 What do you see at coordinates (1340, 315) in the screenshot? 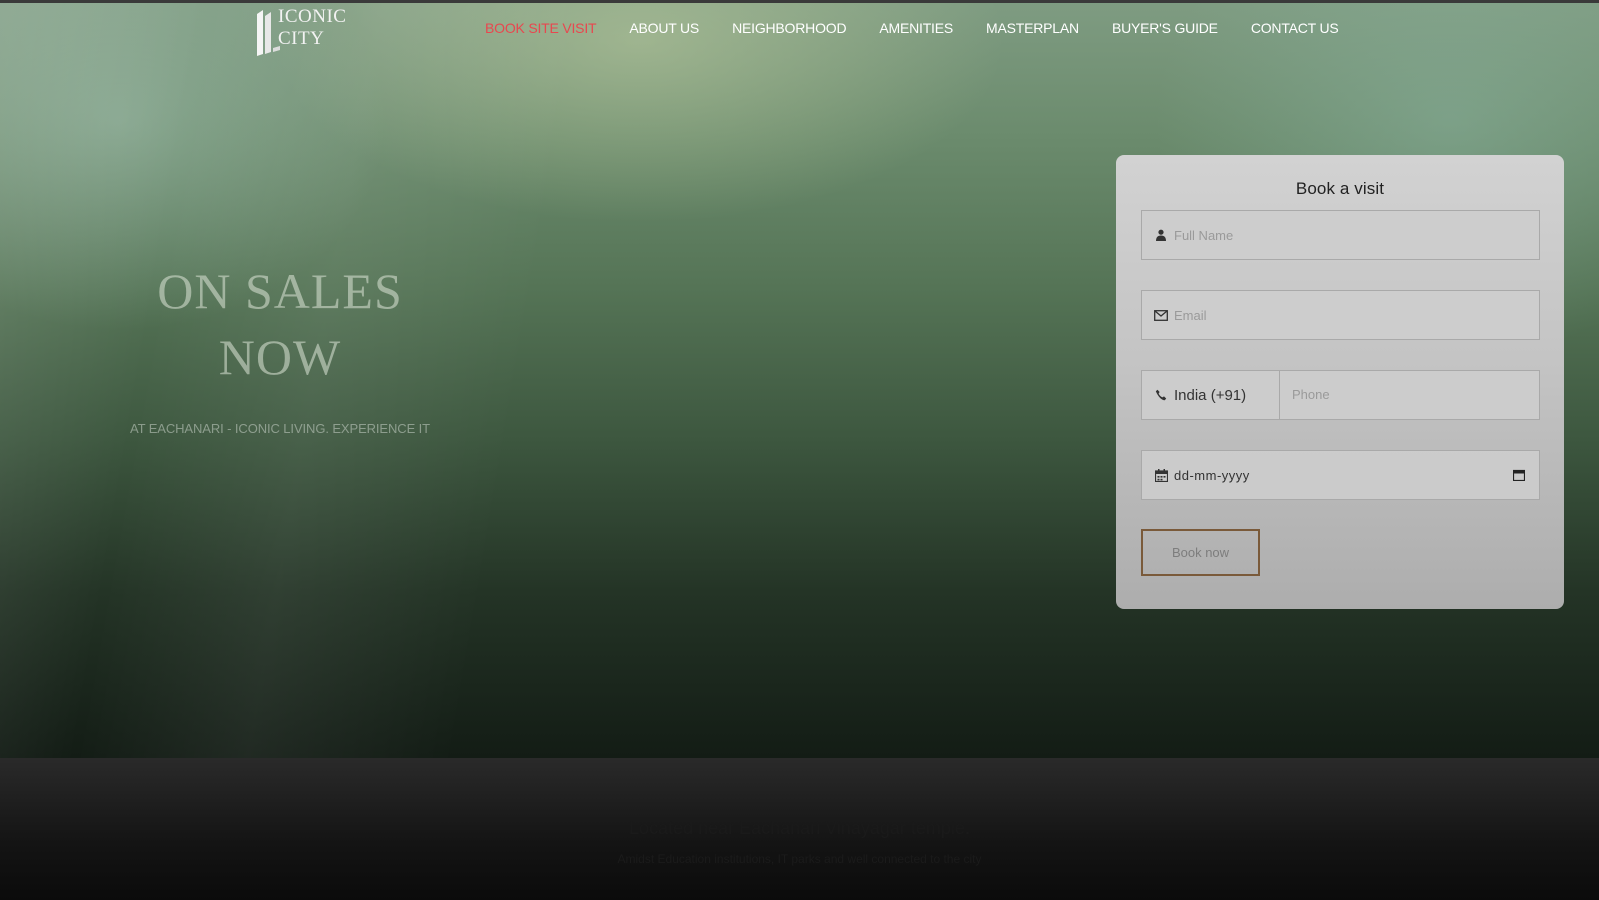
I see `email-field: Email` at bounding box center [1340, 315].